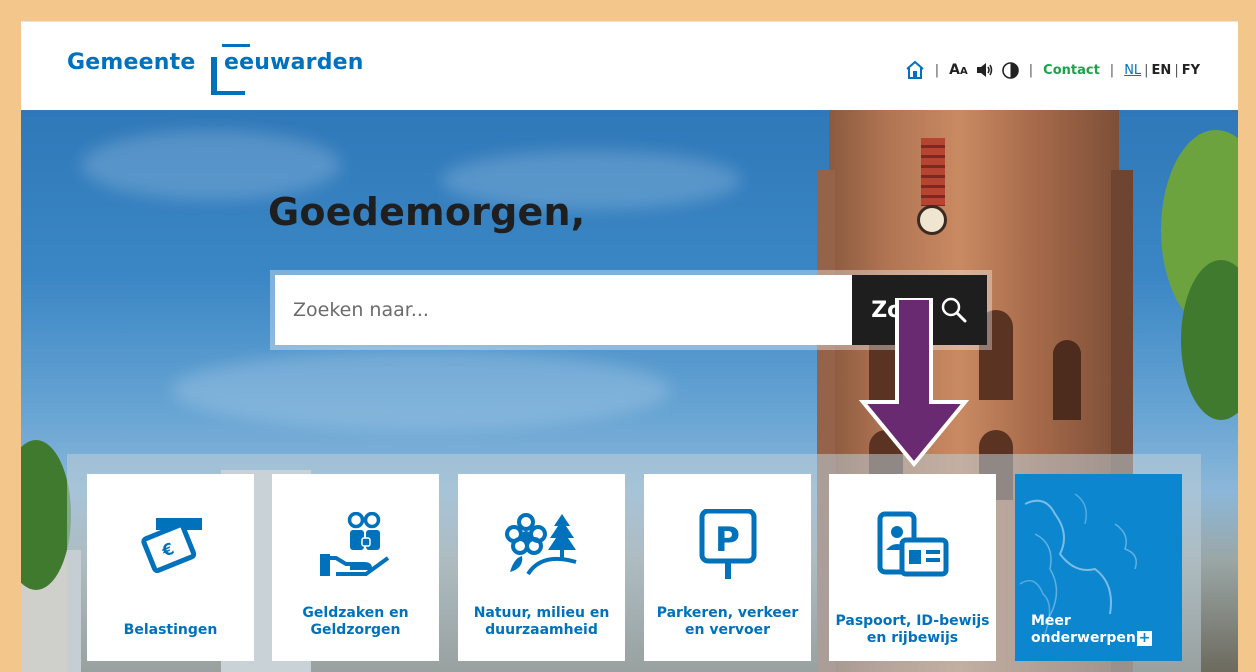 The height and width of the screenshot is (672, 1256). I want to click on topic-tile-meer-onderwerpen: Meer onderwerpen +, so click(1098, 567).